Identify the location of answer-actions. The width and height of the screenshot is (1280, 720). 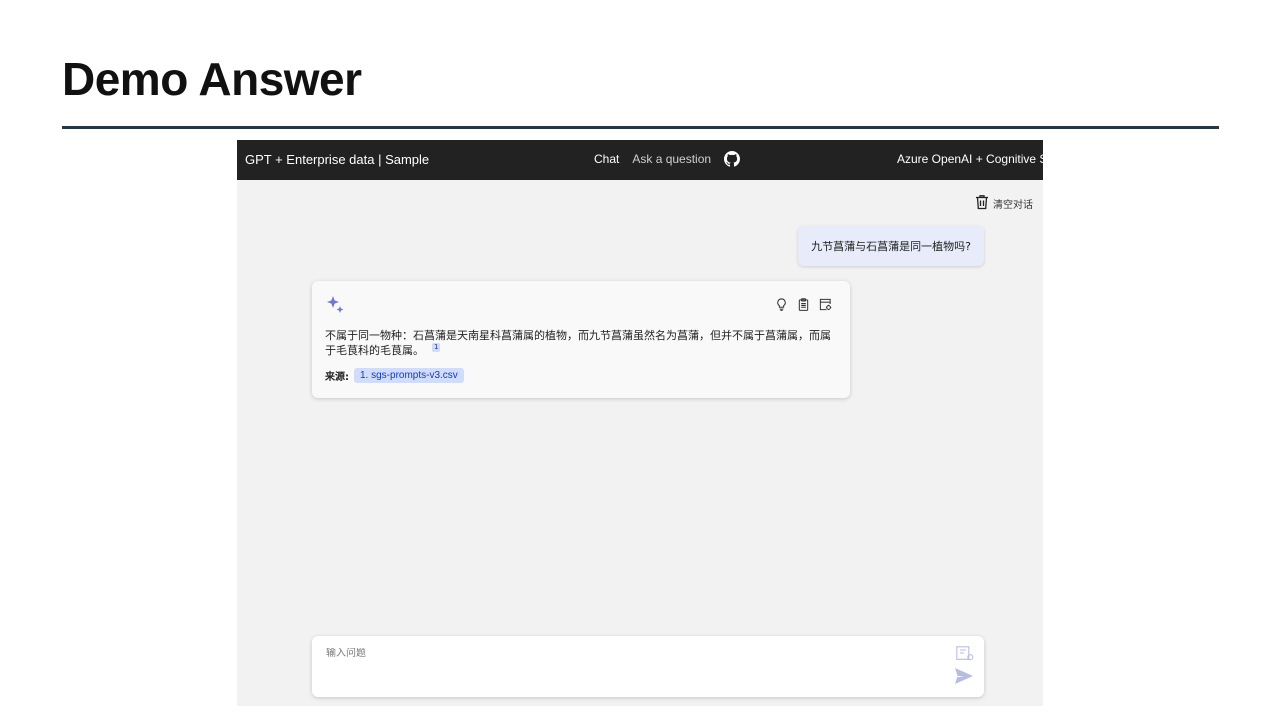
(803, 304).